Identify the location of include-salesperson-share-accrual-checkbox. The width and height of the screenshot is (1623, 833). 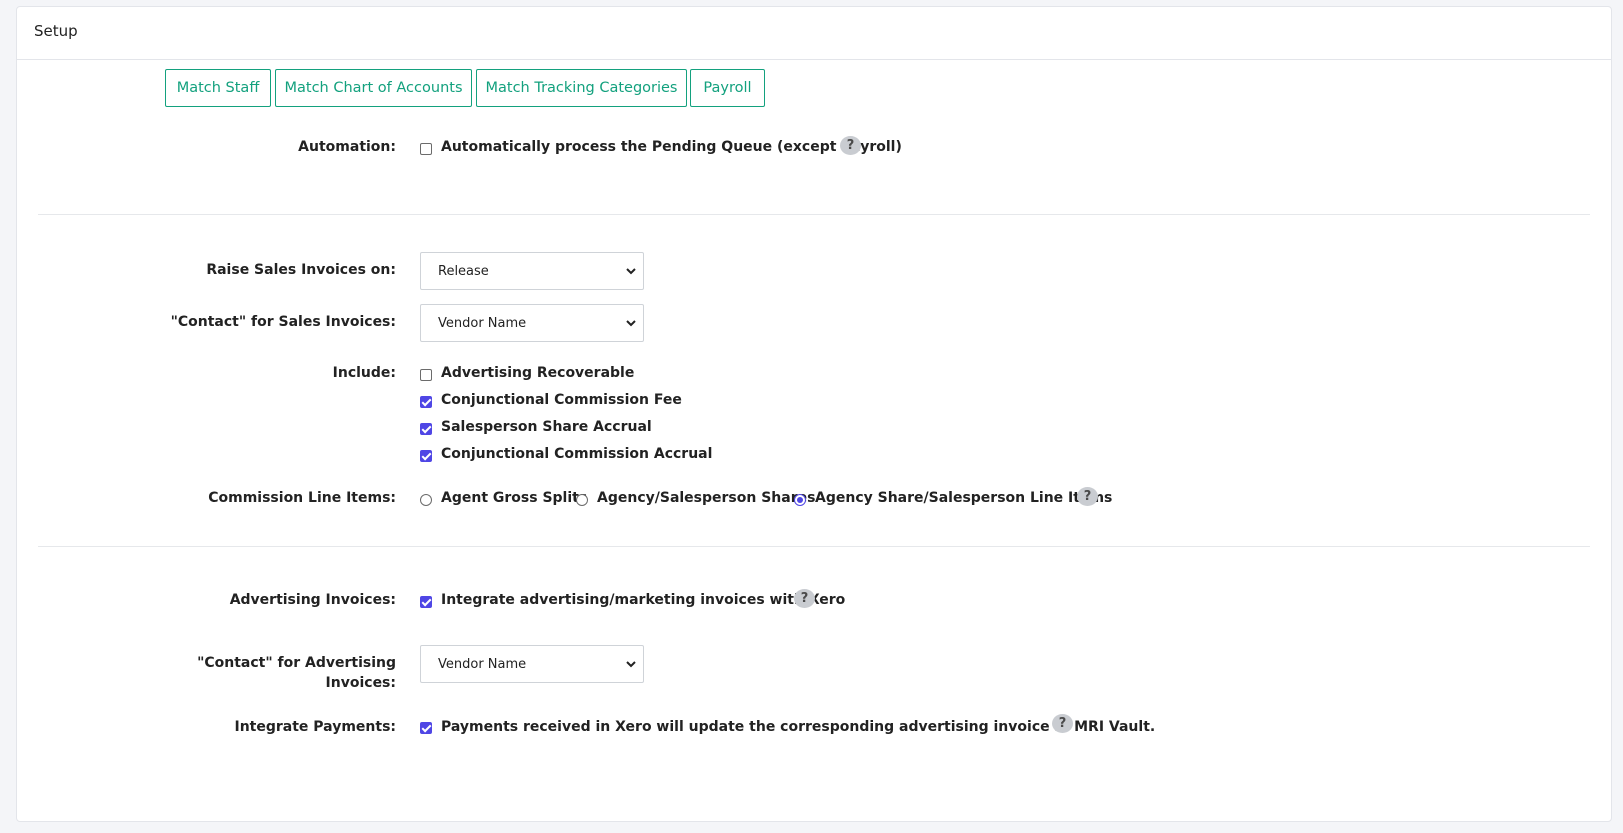
(426, 429).